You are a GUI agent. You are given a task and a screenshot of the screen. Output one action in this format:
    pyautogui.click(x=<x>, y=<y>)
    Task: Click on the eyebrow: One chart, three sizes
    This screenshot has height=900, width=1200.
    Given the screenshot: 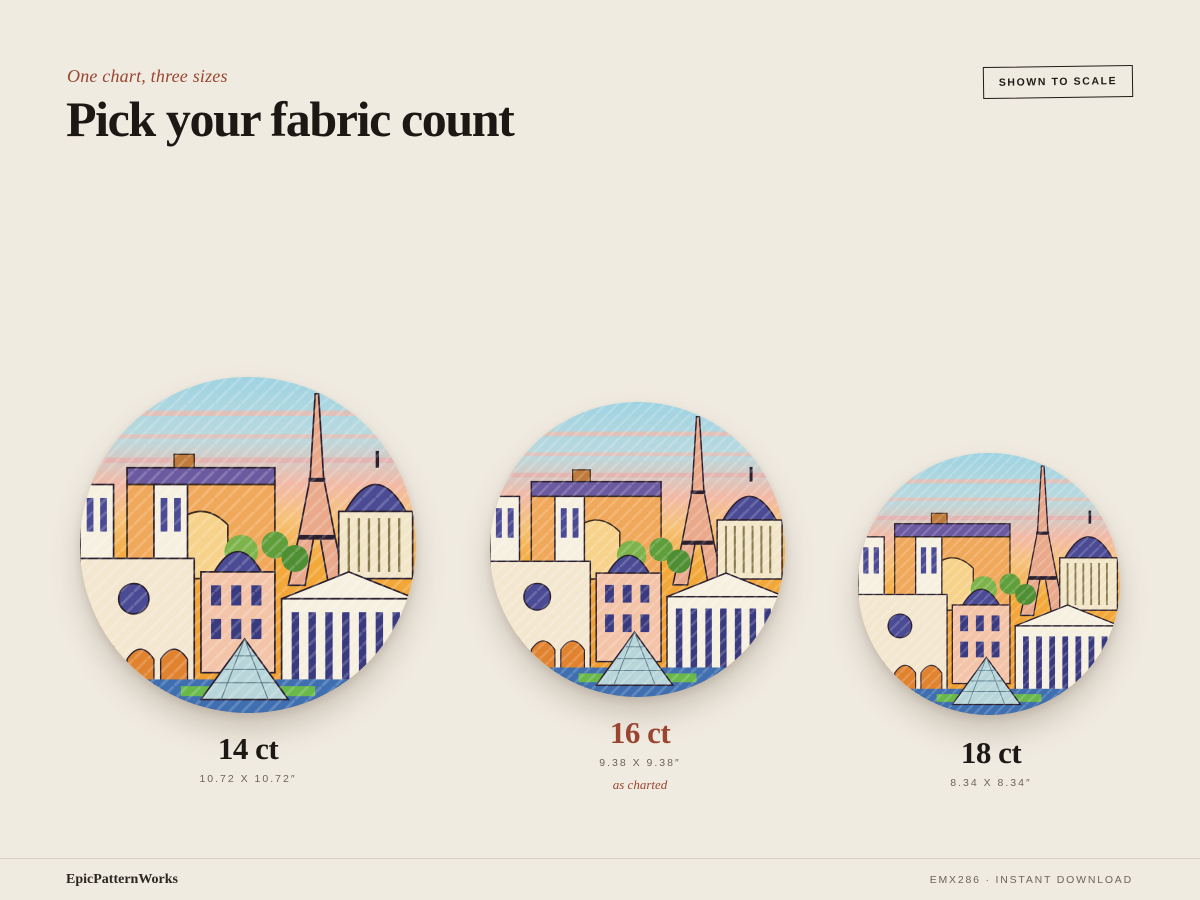 What is the action you would take?
    pyautogui.click(x=147, y=76)
    